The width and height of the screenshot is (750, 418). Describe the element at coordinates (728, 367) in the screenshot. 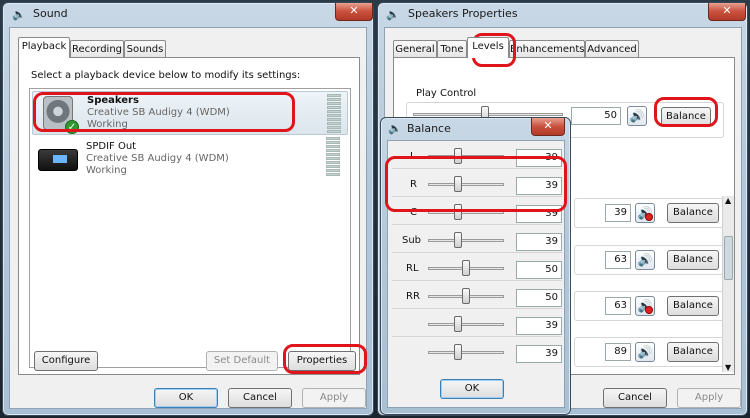

I see `scroll-down-arrow-icon: ▼` at that location.